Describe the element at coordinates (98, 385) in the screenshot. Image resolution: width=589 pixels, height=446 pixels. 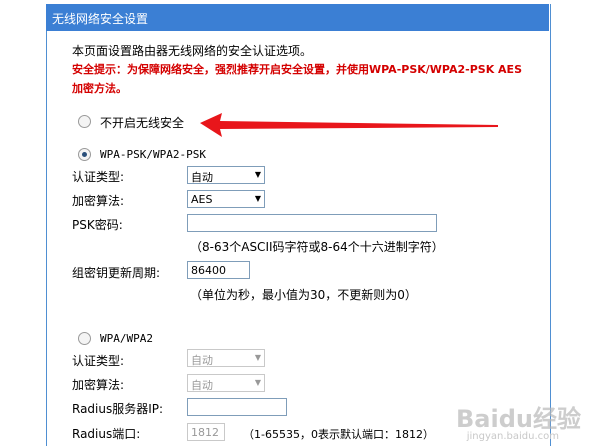
I see `wpa-algorithm-label: 加密算法:` at that location.